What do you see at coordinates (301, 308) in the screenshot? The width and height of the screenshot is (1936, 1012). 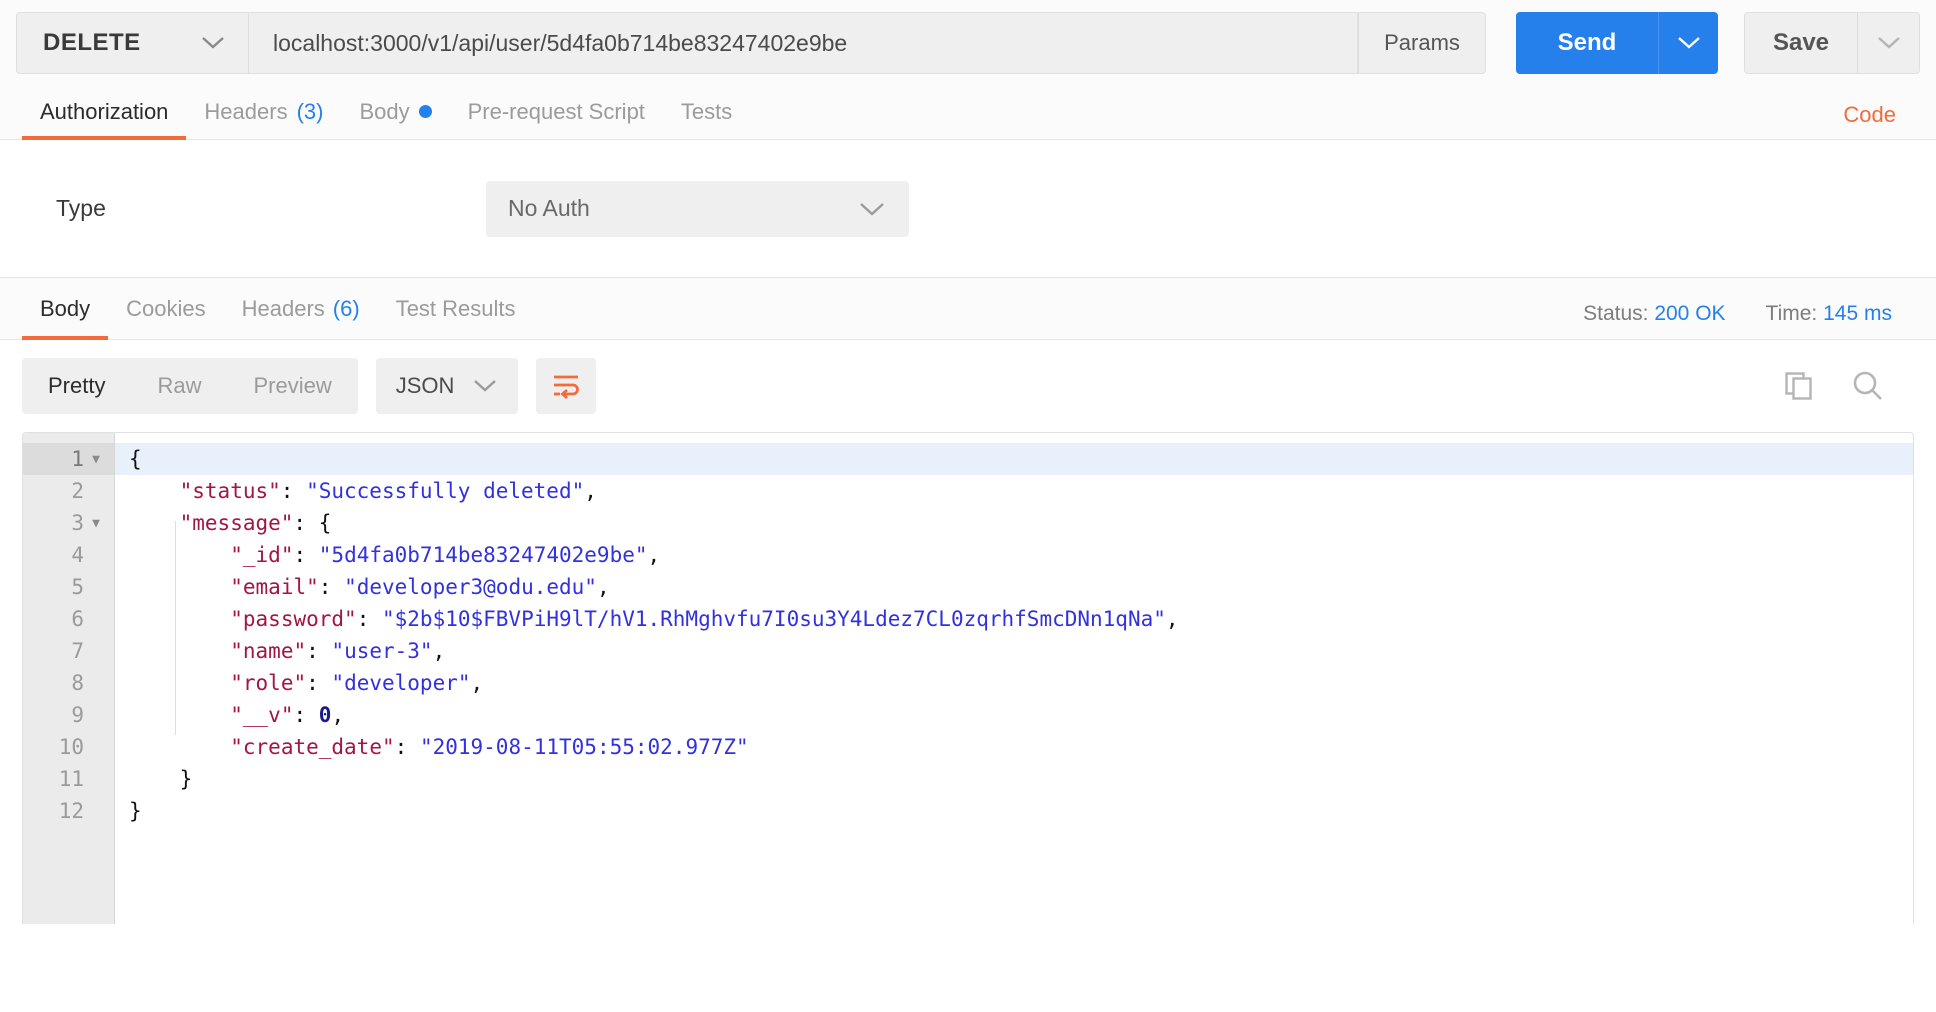 I see `resp-tab-headers: Headers (6)` at bounding box center [301, 308].